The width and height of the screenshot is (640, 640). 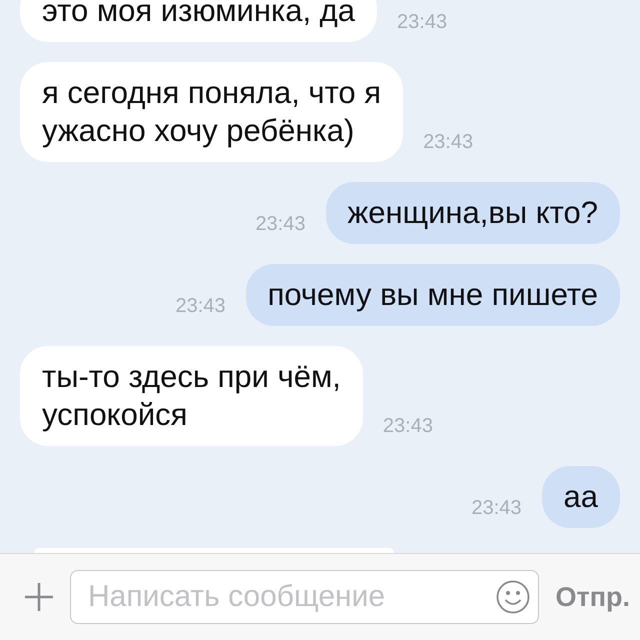 What do you see at coordinates (212, 112) in the screenshot?
I see `message-bubble: я сегодня поняла, что я ужасно хочу ребёнка)` at bounding box center [212, 112].